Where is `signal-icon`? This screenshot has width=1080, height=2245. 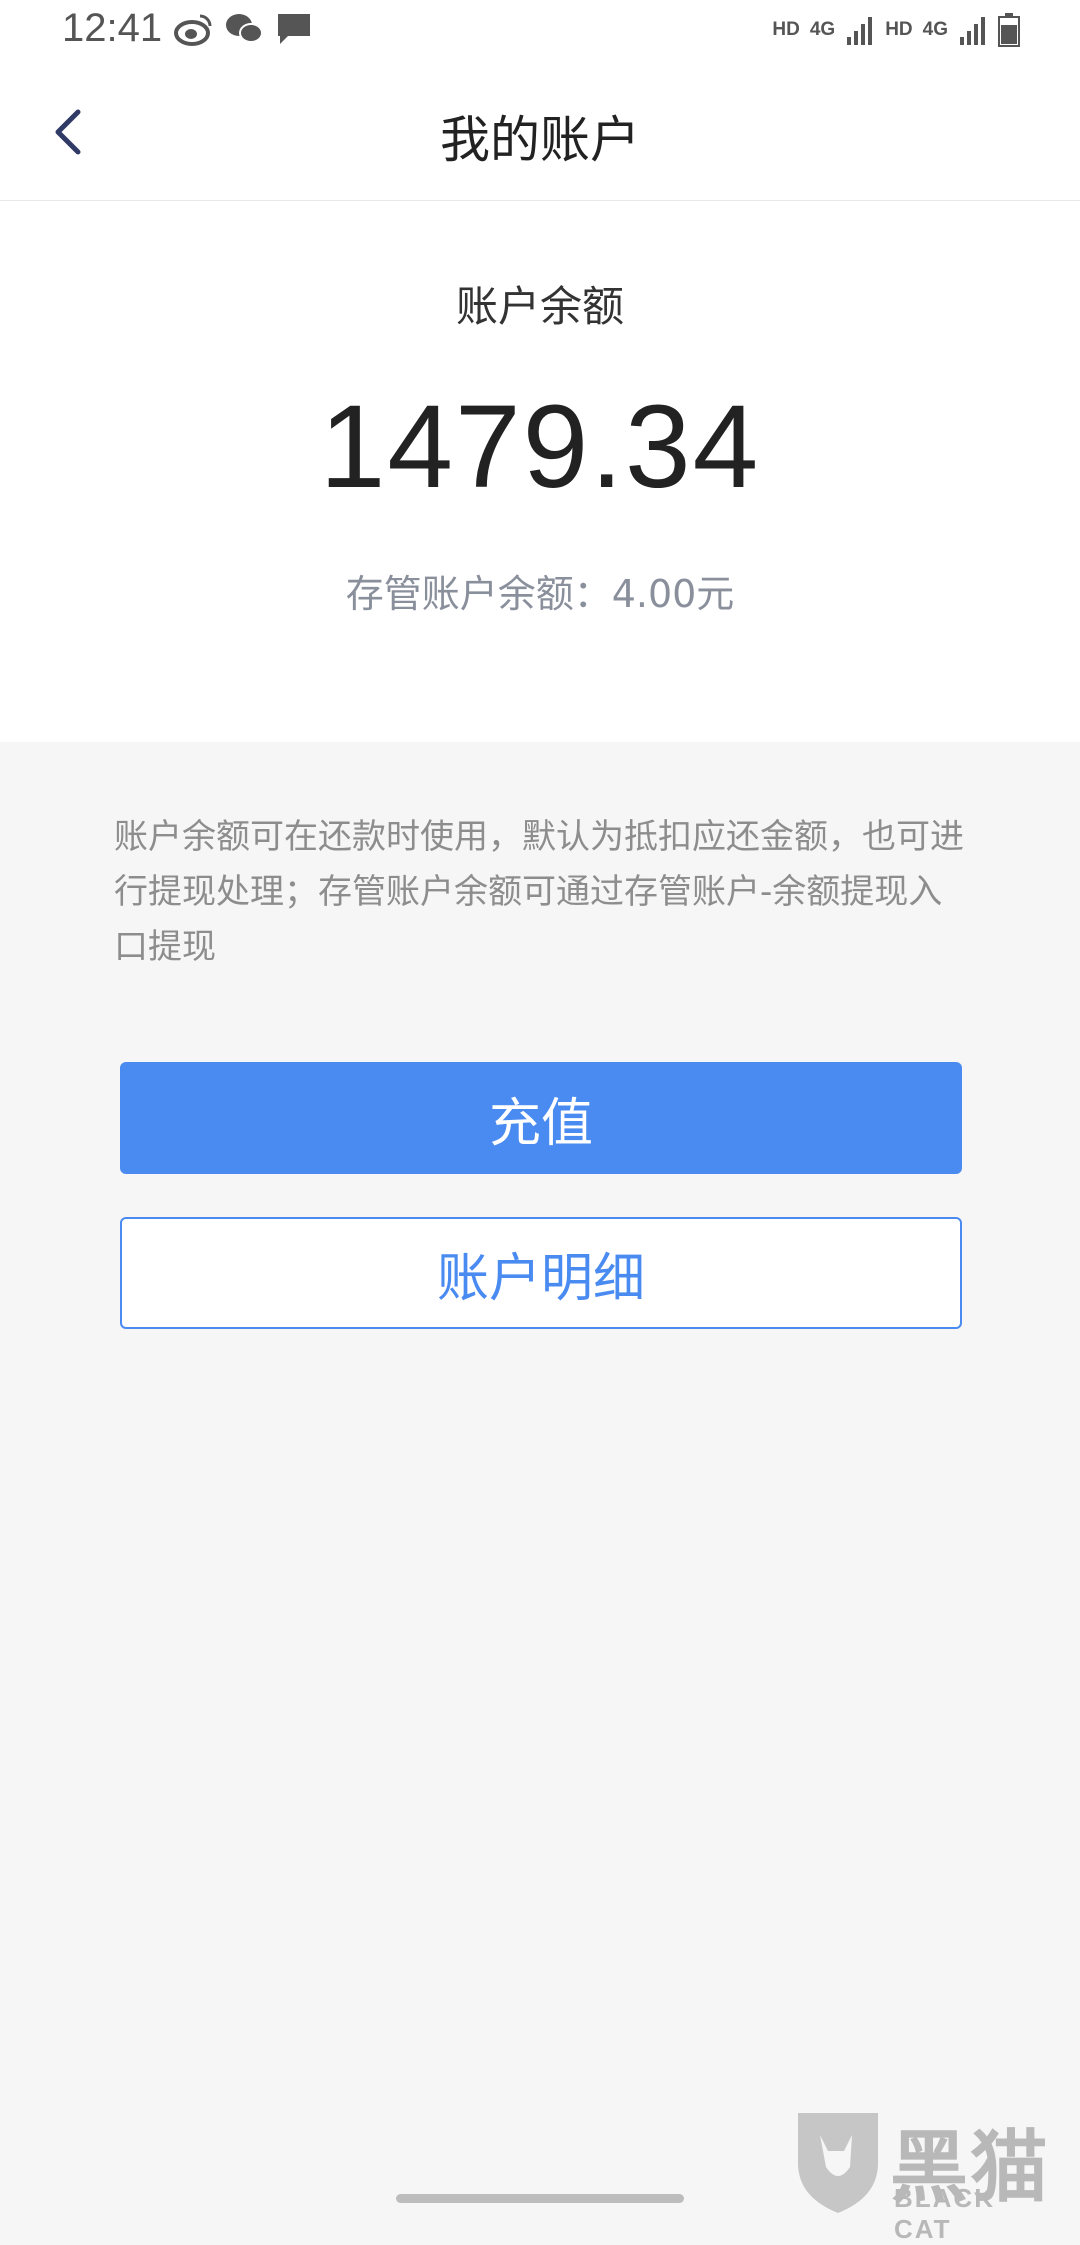 signal-icon is located at coordinates (860, 31).